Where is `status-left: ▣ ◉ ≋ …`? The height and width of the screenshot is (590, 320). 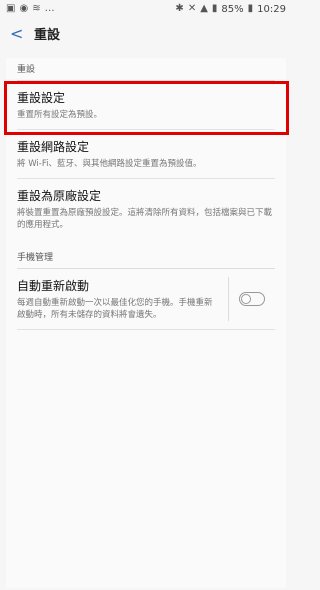 status-left: ▣ ◉ ≋ … is located at coordinates (30, 9).